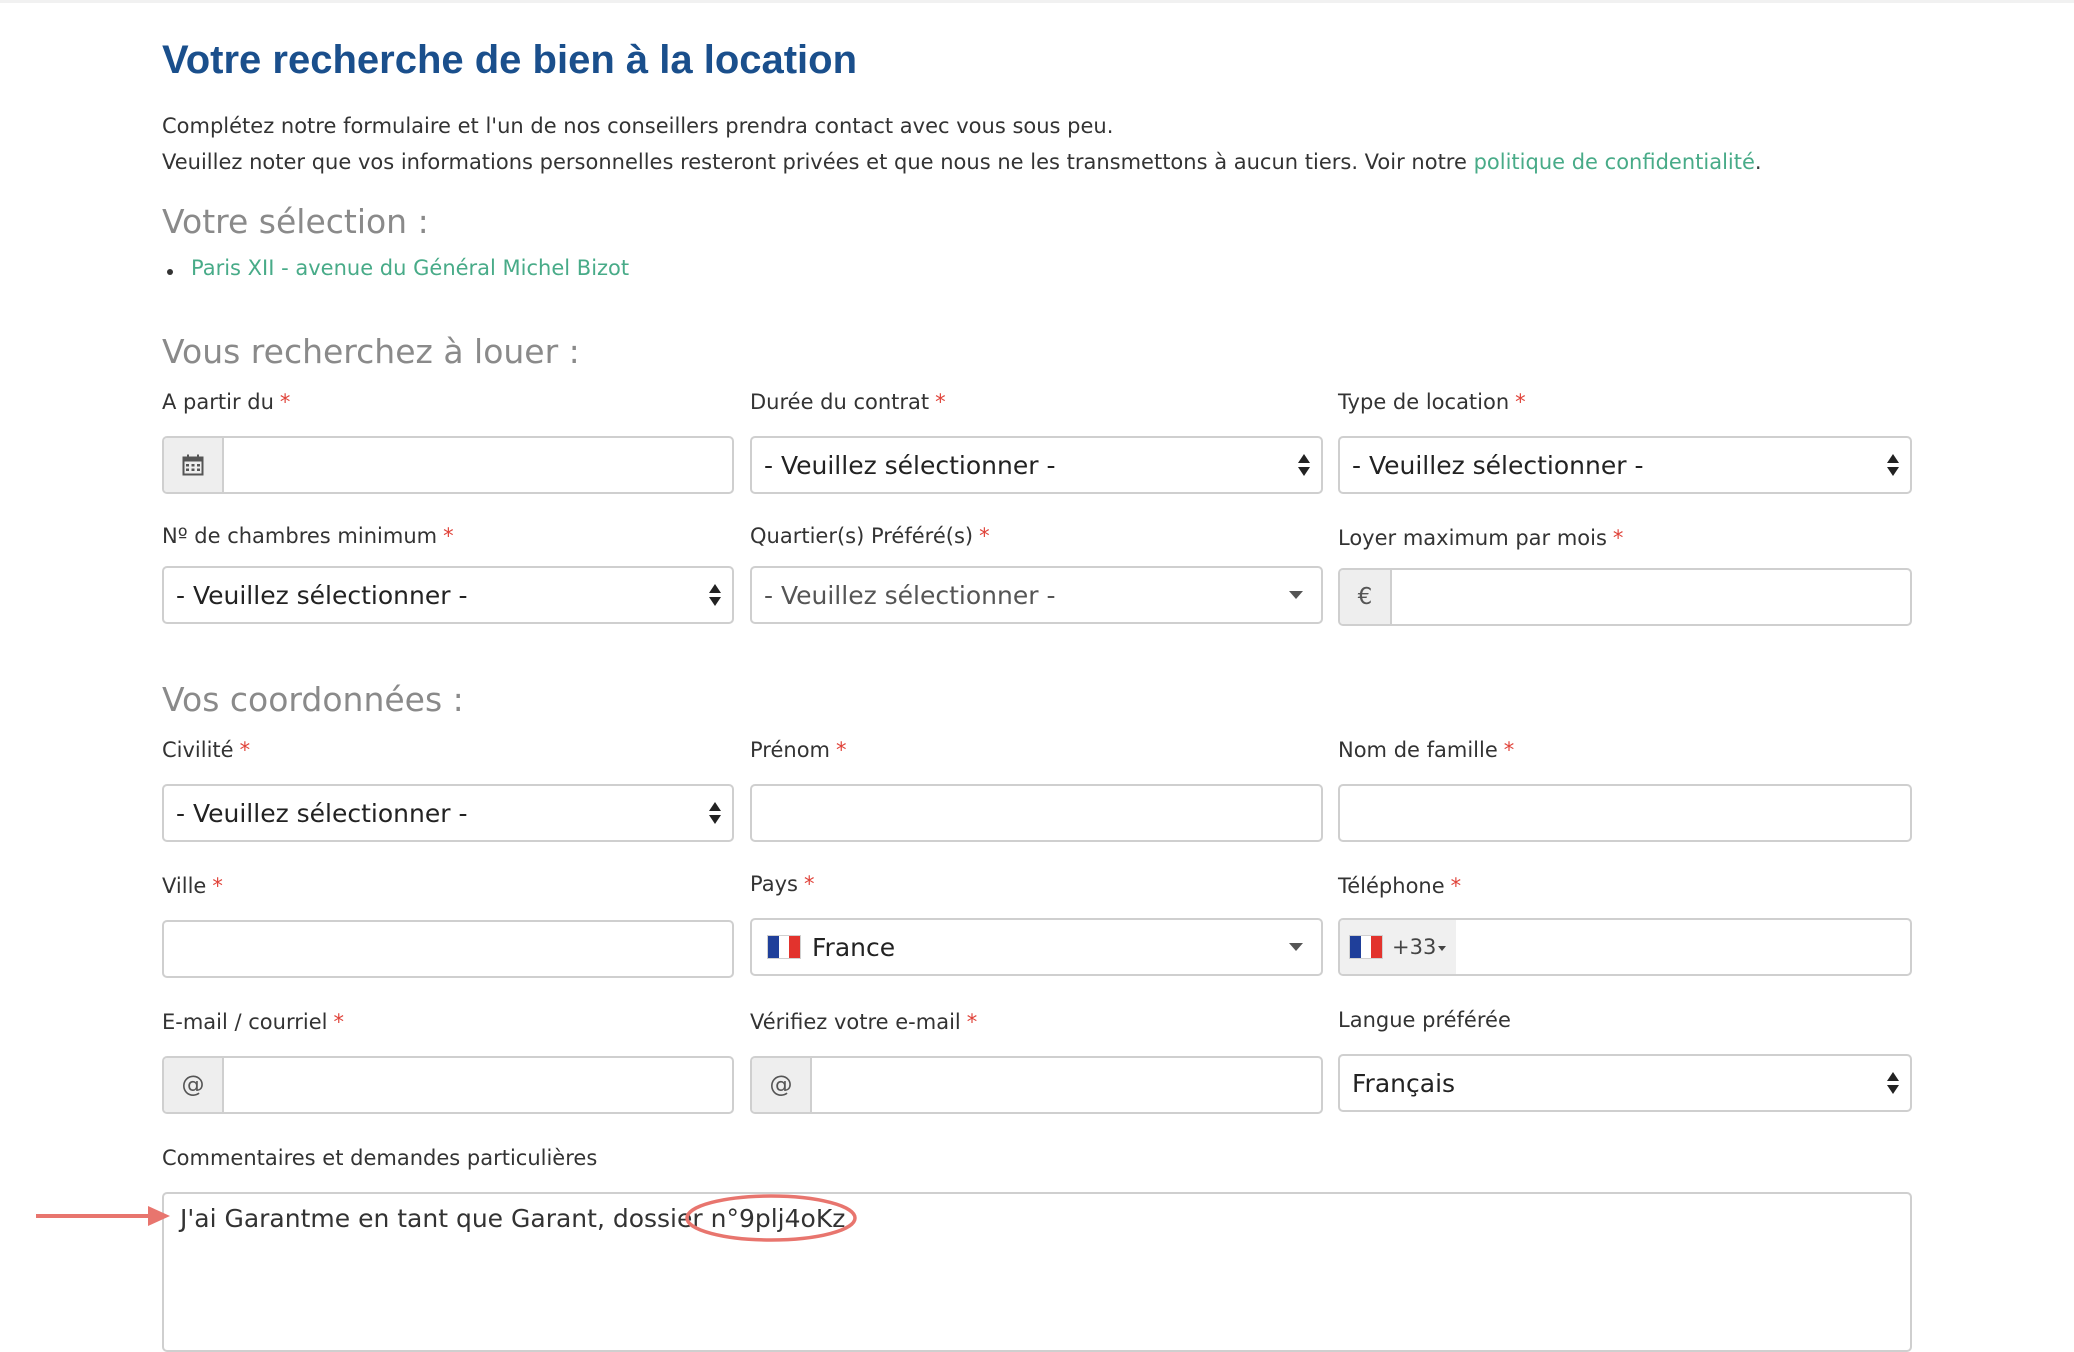 This screenshot has height=1352, width=2074. Describe the element at coordinates (840, 402) in the screenshot. I see `duration-label-text: Durée du contrat` at that location.